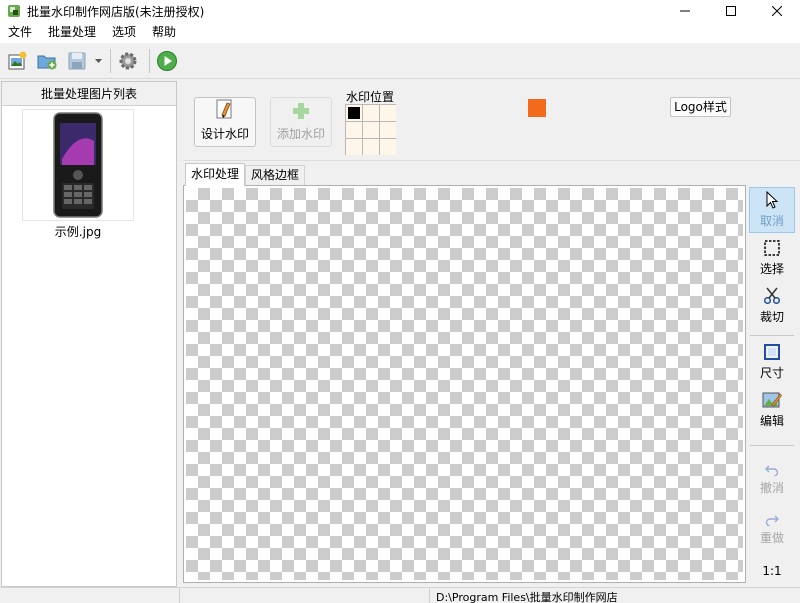  I want to click on close-icon, so click(777, 11).